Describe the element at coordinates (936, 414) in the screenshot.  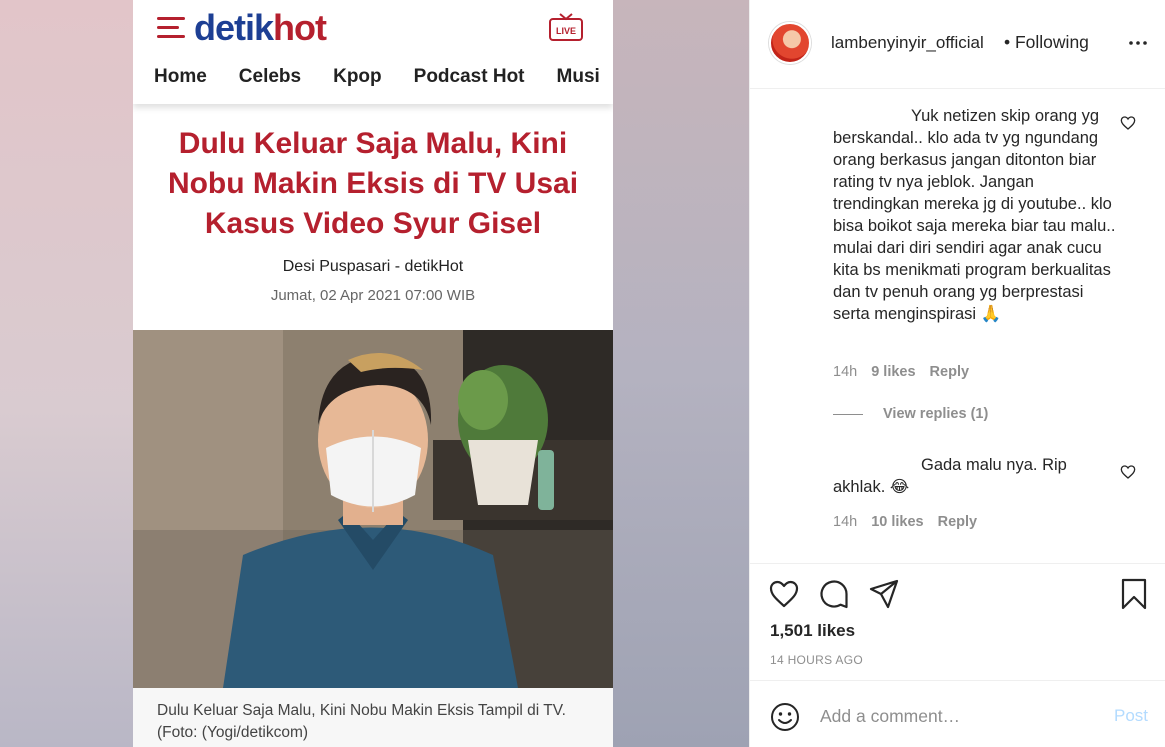
I see `view-replies-label: View replies (1)` at that location.